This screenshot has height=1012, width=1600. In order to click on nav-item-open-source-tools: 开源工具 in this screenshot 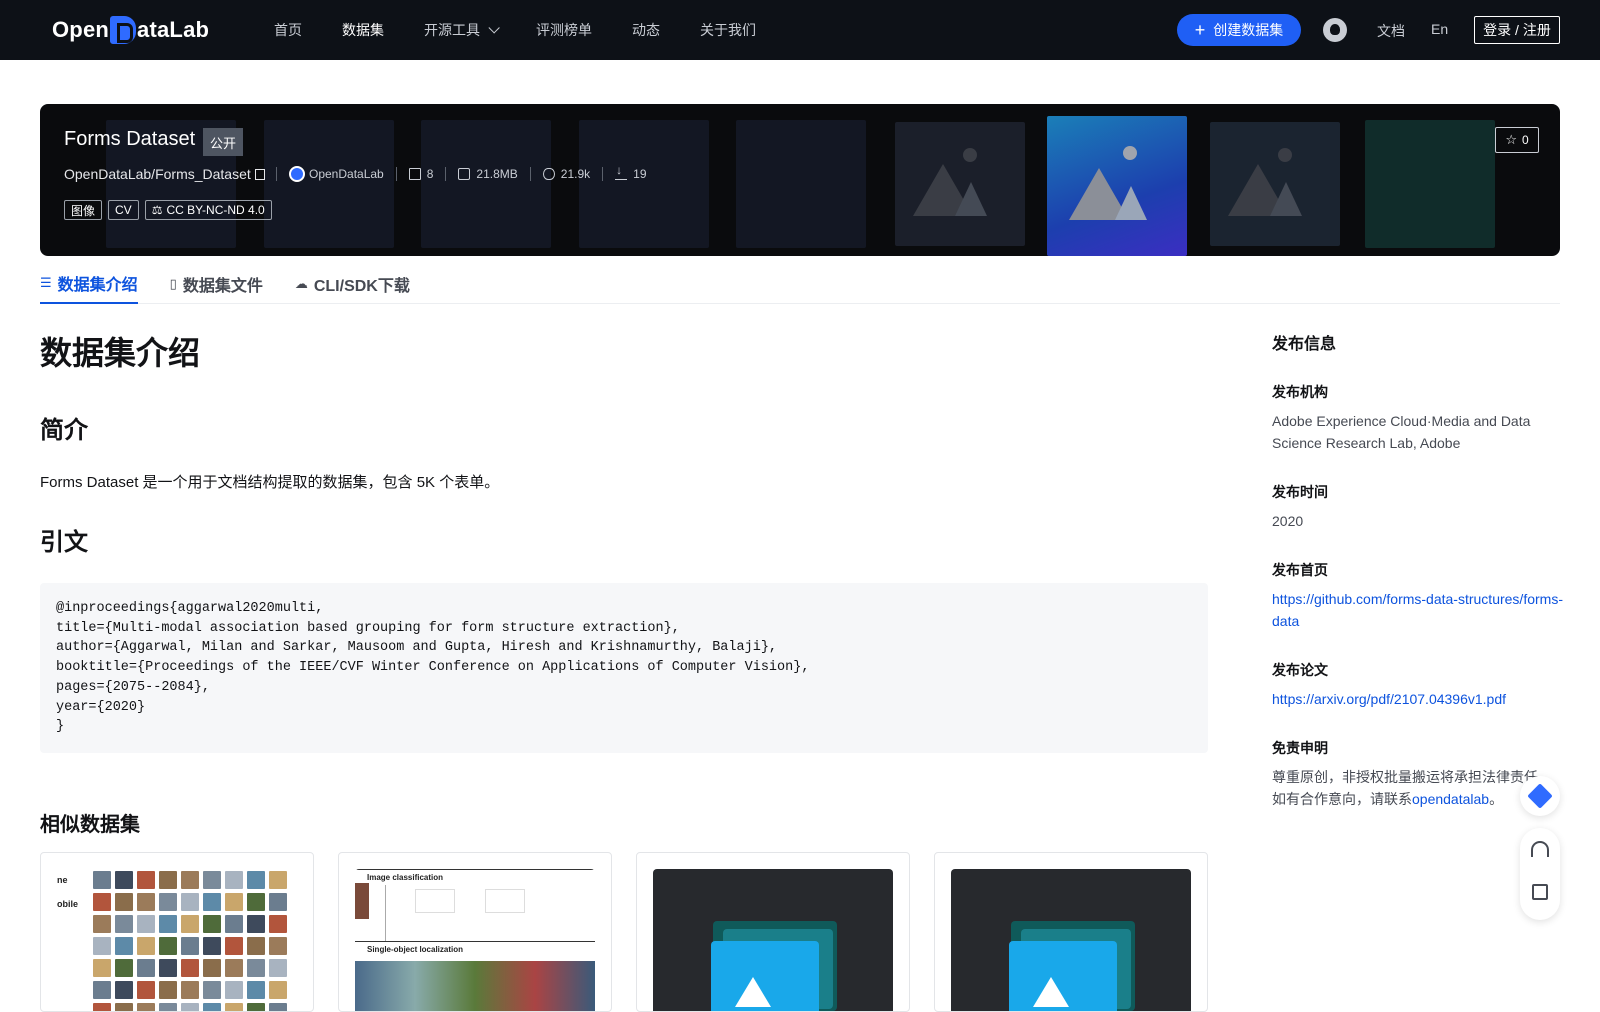, I will do `click(462, 30)`.